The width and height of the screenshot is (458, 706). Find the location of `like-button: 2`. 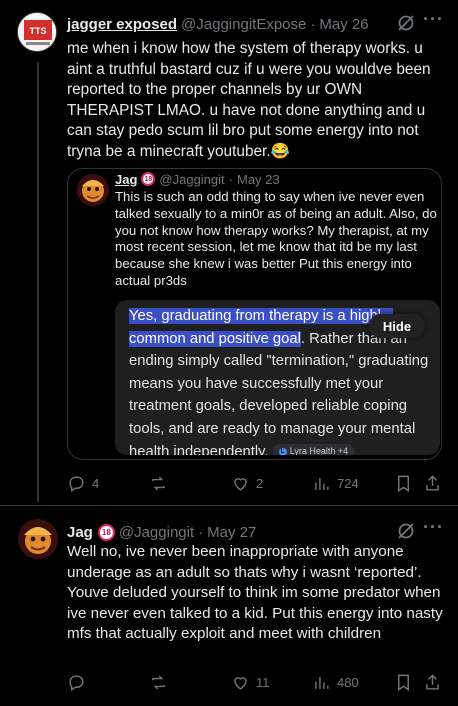

like-button: 2 is located at coordinates (247, 483).